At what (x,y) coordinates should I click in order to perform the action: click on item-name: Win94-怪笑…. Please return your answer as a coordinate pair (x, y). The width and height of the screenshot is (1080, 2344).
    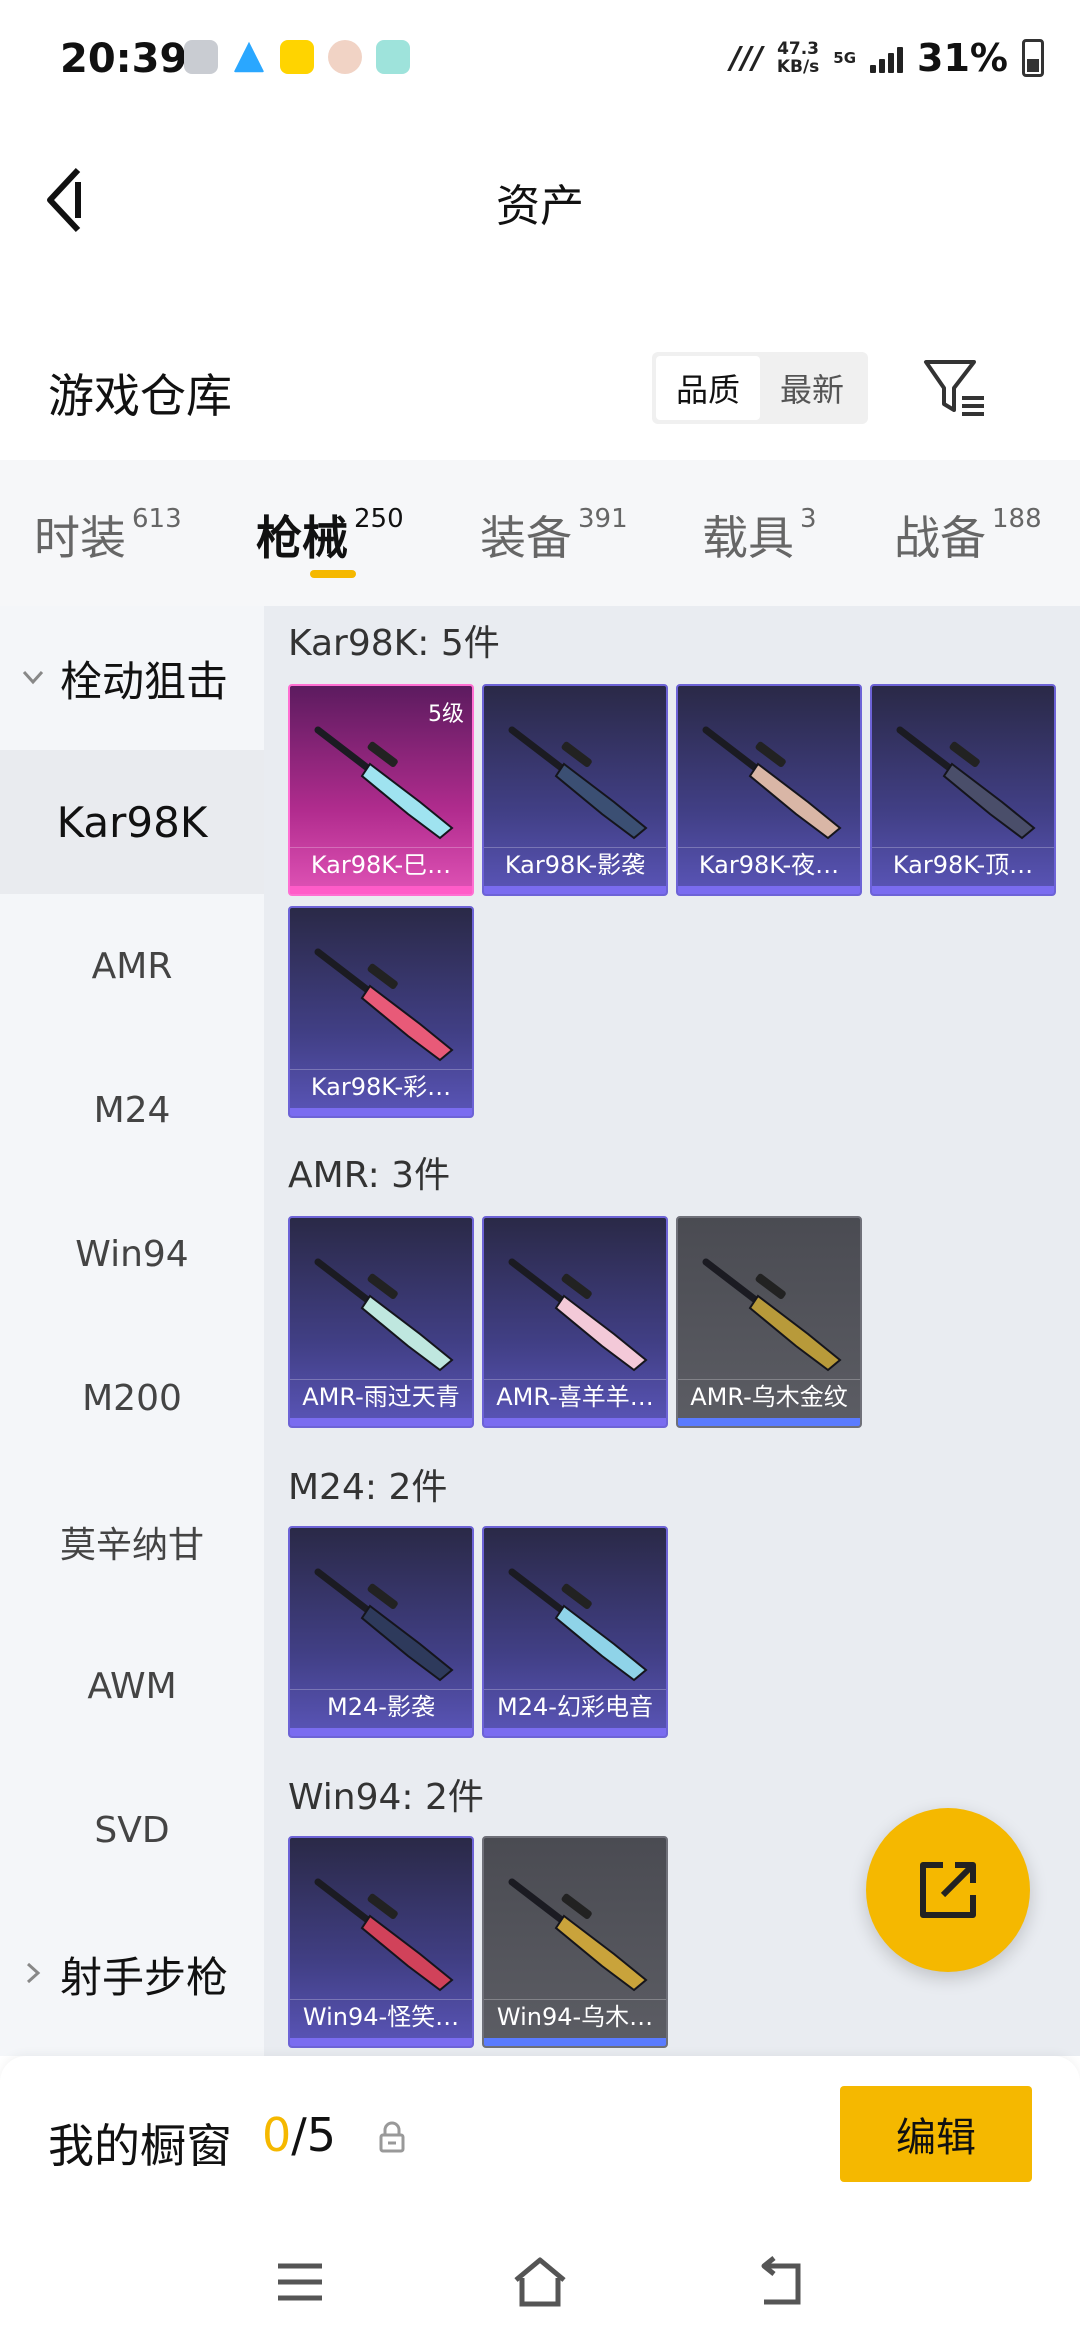
    Looking at the image, I should click on (381, 2017).